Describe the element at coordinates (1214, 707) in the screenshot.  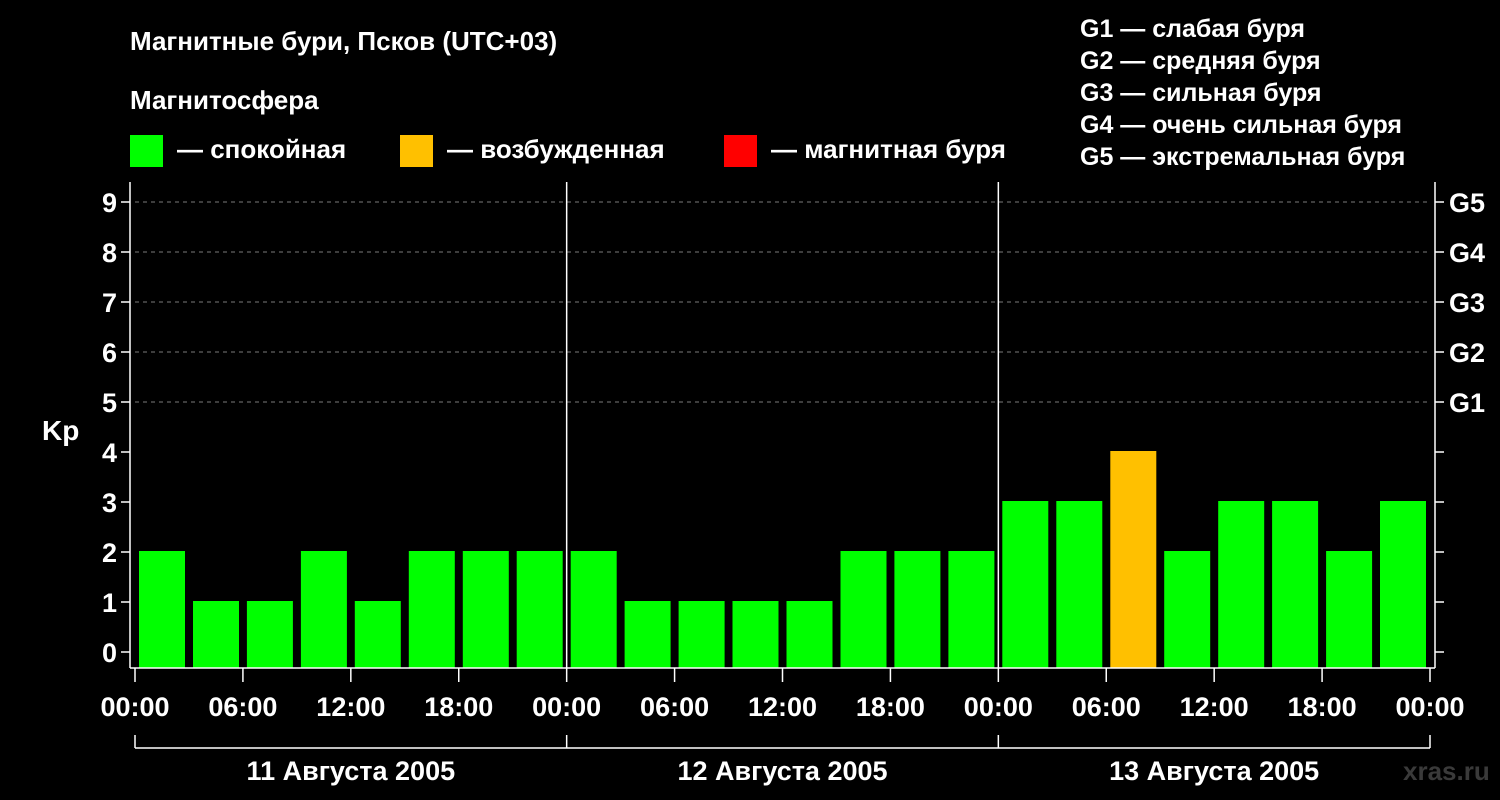
I see `x-tick-label-10: 12:00` at that location.